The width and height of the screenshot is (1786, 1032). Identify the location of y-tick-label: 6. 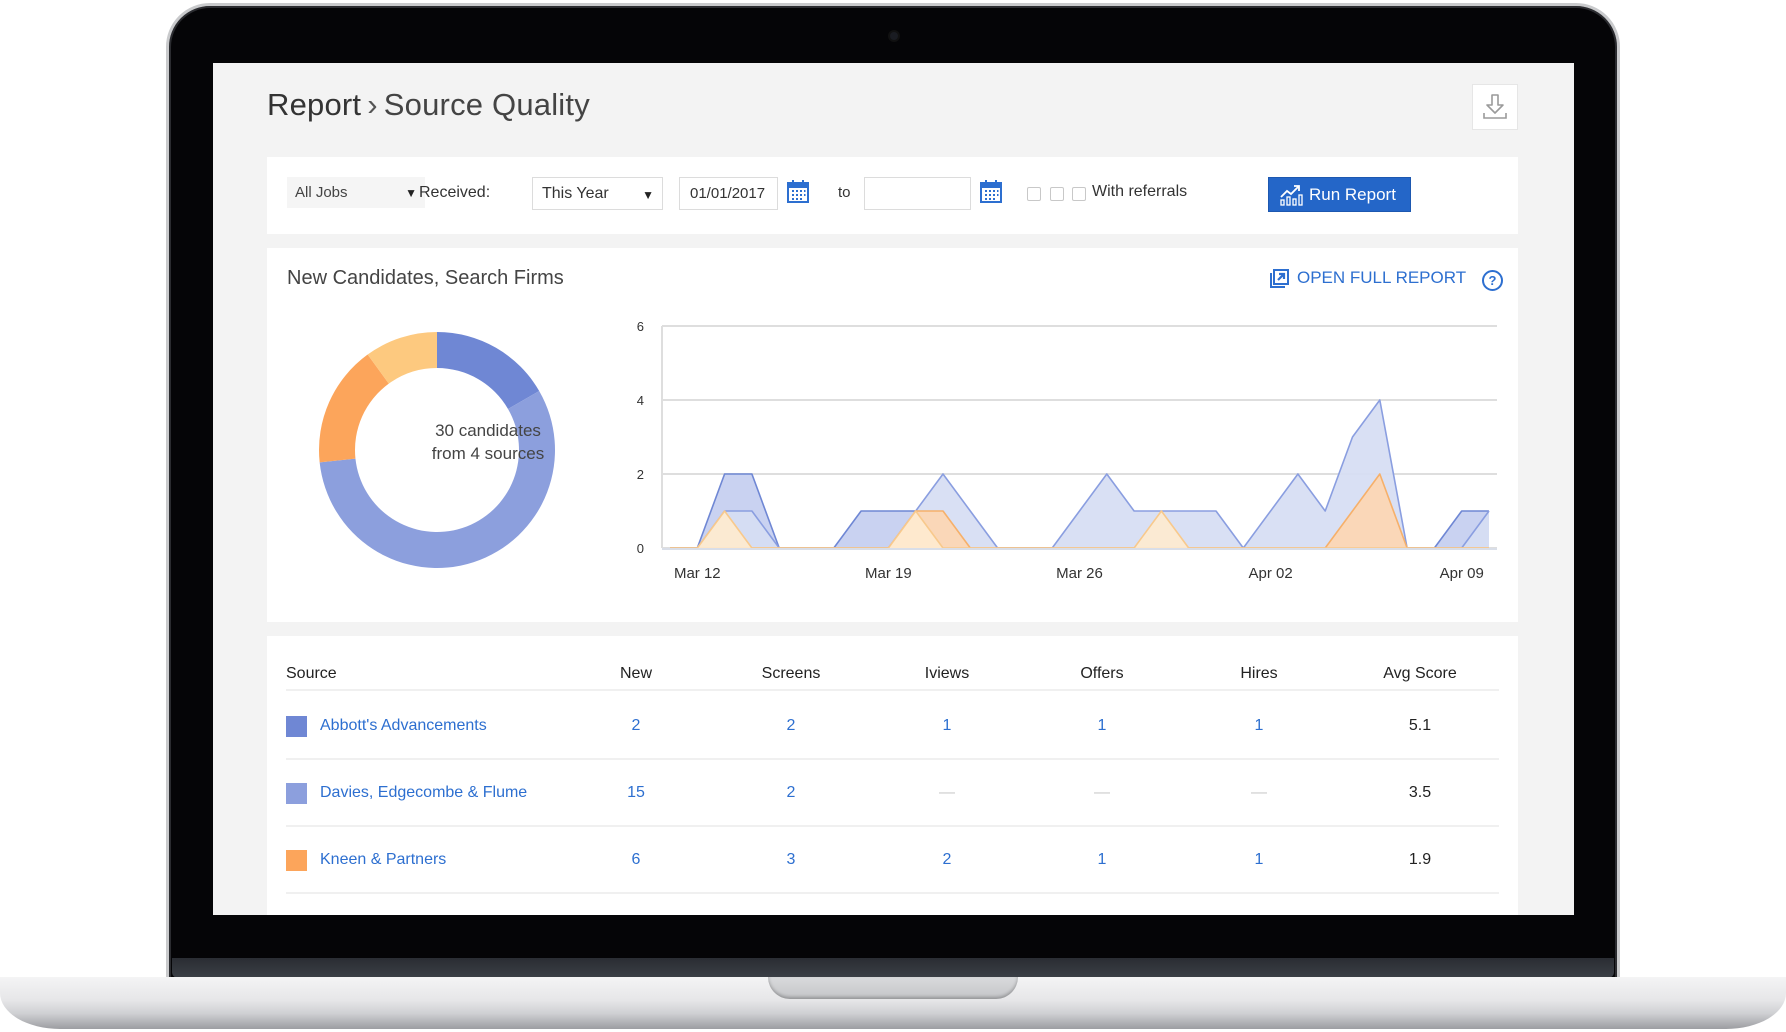
(640, 326).